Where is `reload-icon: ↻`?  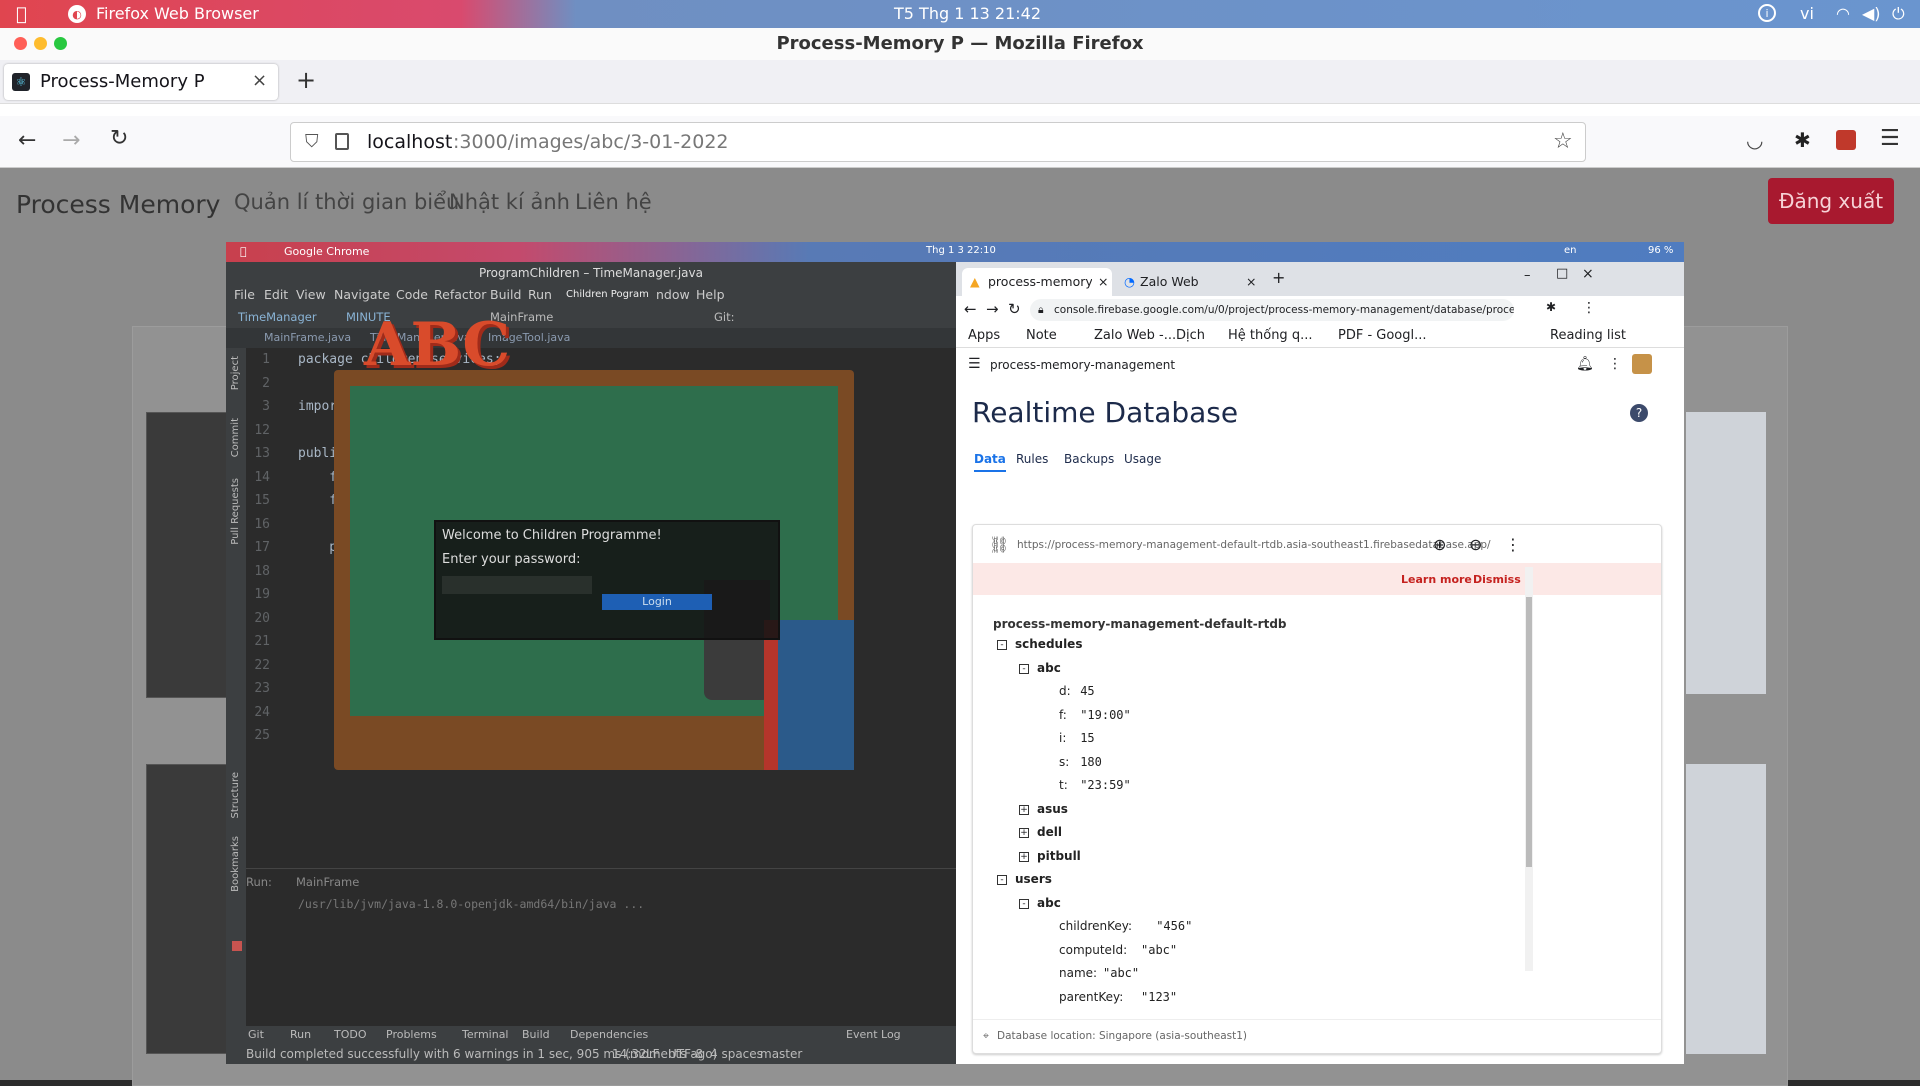 reload-icon: ↻ is located at coordinates (119, 138).